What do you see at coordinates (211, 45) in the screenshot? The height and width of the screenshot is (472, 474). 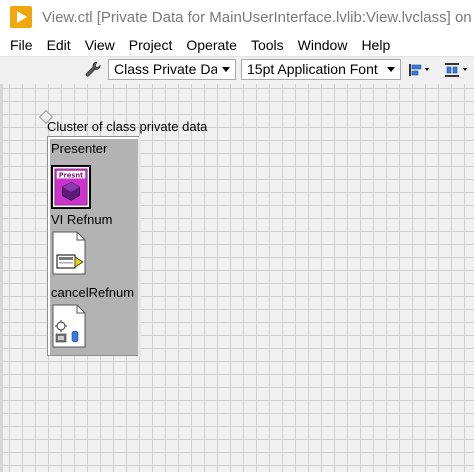 I see `menu-operate: Operate` at bounding box center [211, 45].